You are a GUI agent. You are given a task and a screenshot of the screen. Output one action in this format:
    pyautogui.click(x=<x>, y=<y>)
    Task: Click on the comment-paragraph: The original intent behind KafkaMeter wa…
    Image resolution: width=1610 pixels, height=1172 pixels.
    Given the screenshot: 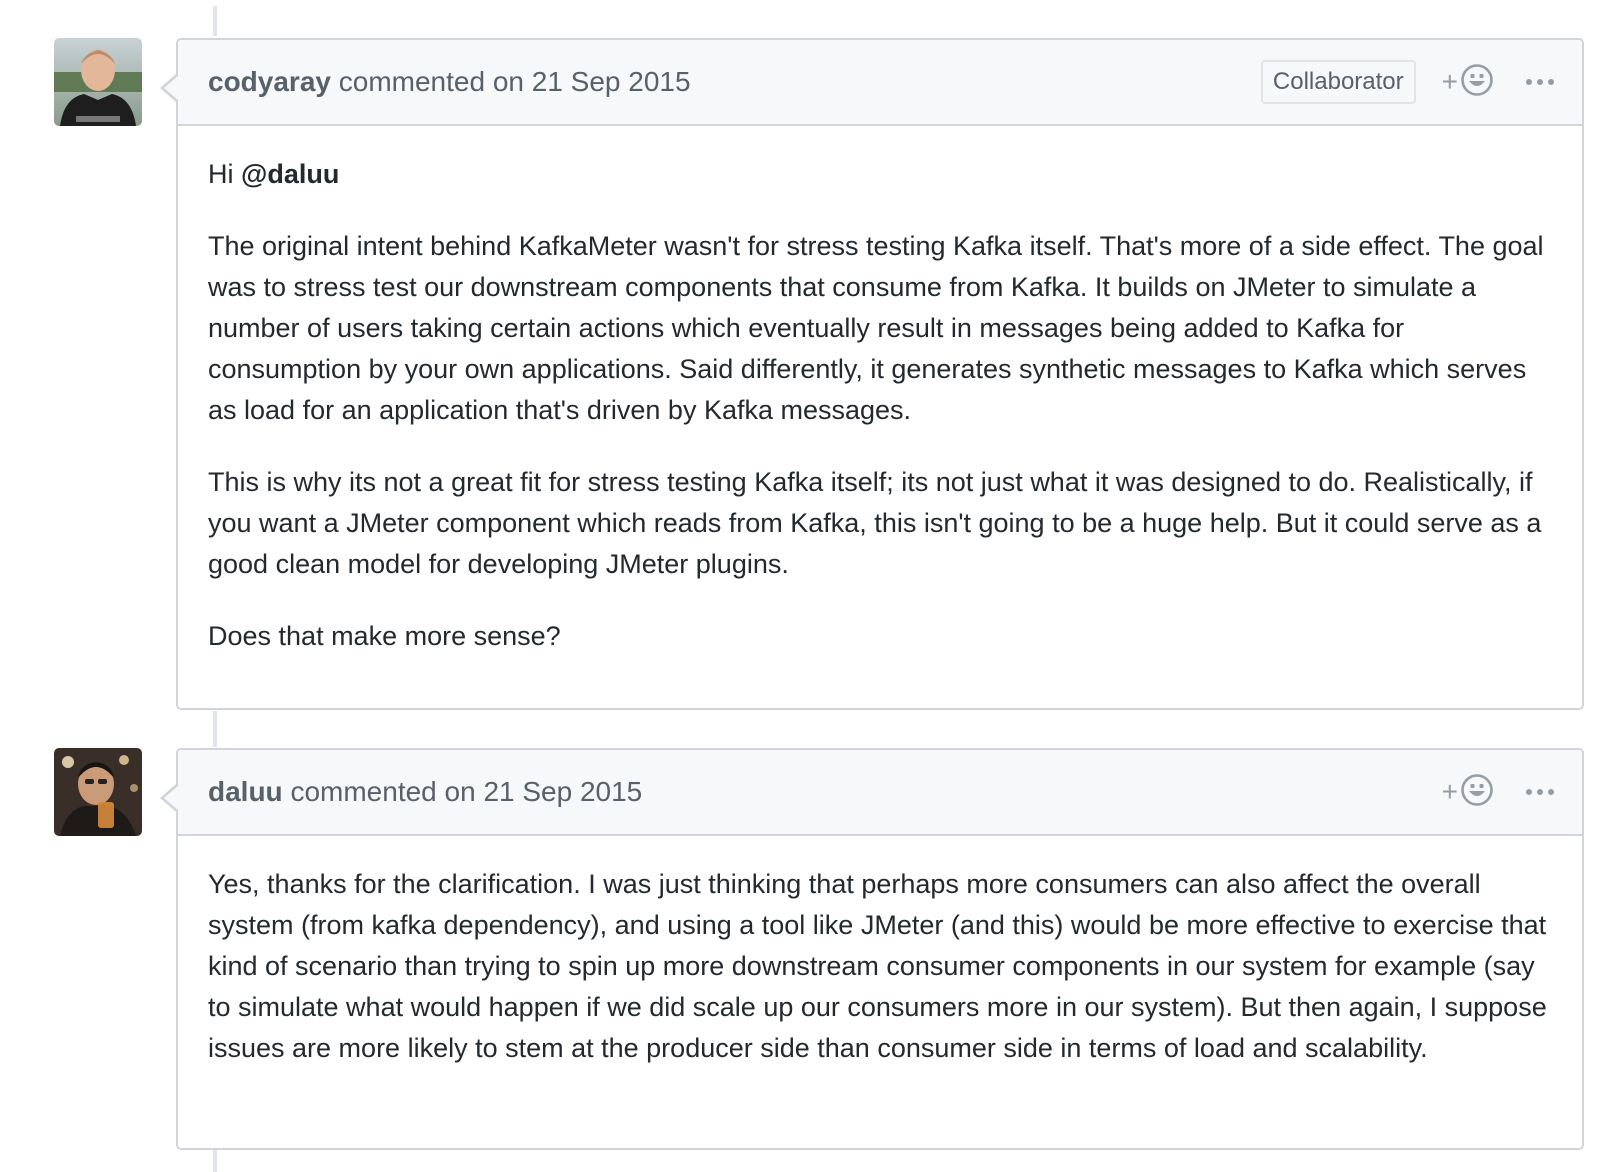 What is the action you would take?
    pyautogui.click(x=876, y=328)
    